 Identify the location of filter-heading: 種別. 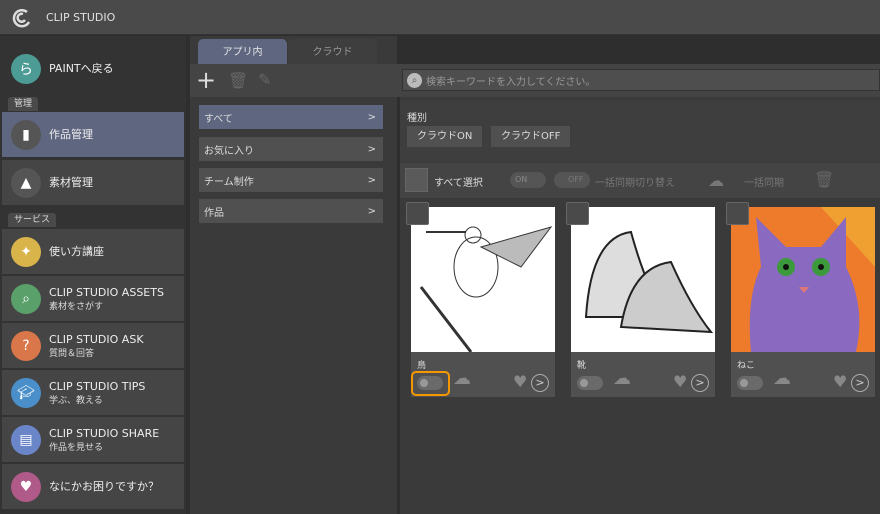
(417, 118).